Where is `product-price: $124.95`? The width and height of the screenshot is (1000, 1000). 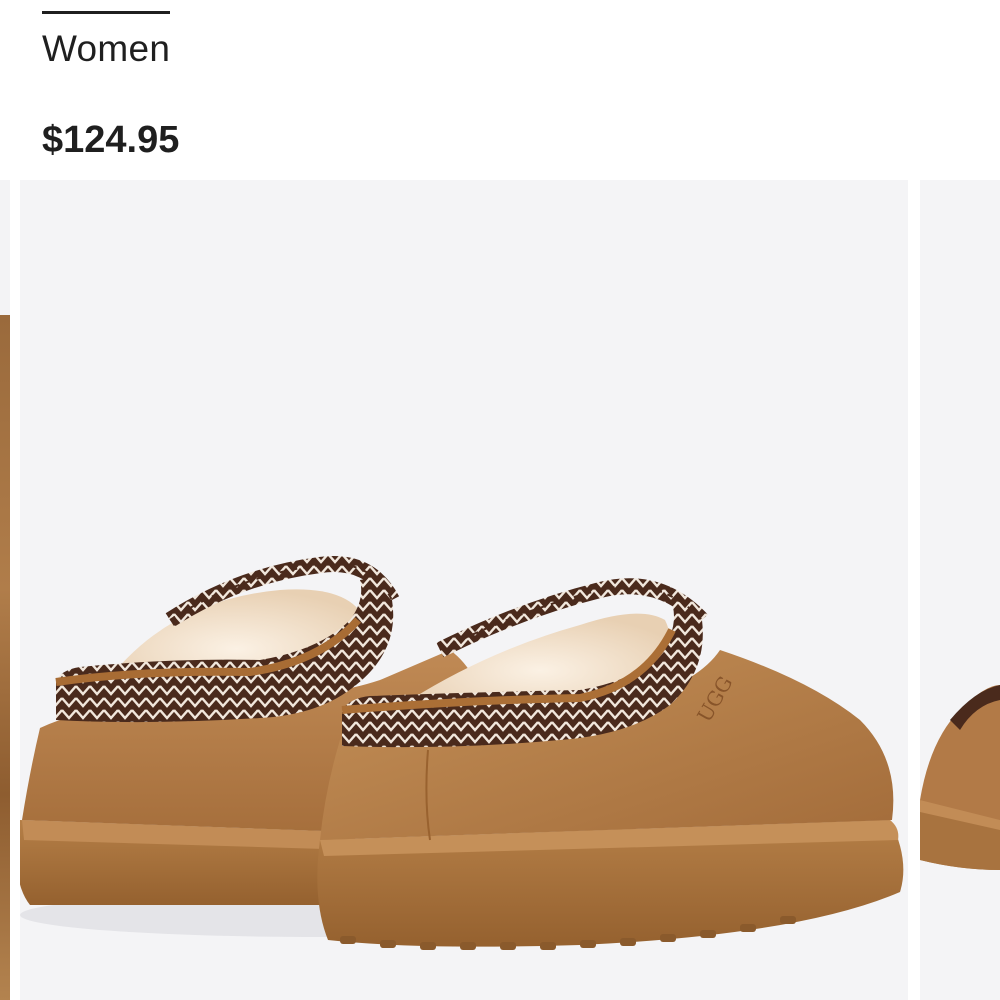
product-price: $124.95 is located at coordinates (111, 140).